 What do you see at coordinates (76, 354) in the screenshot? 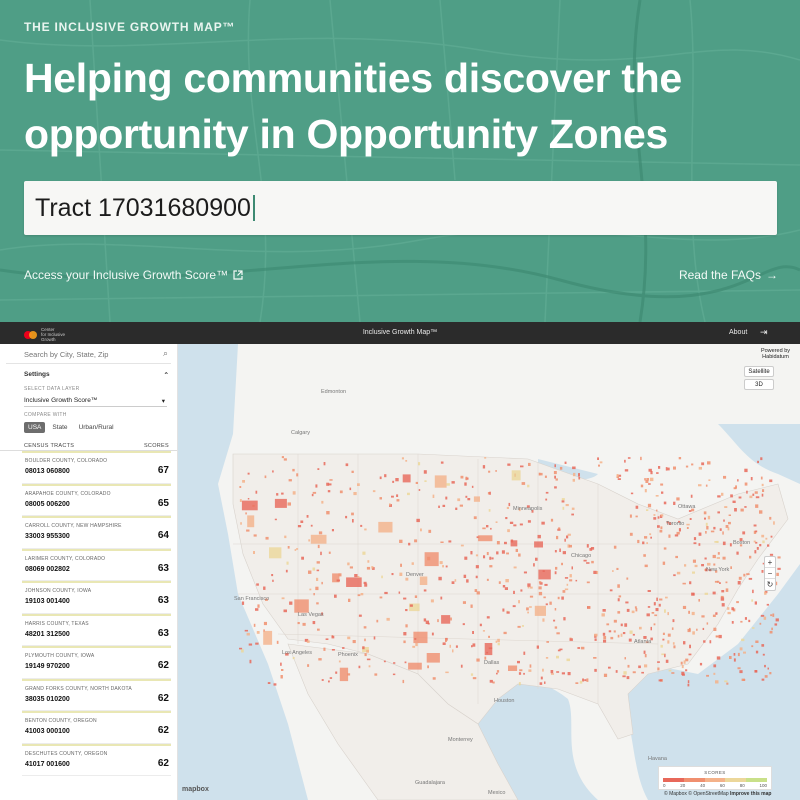
I see `location-search-input` at bounding box center [76, 354].